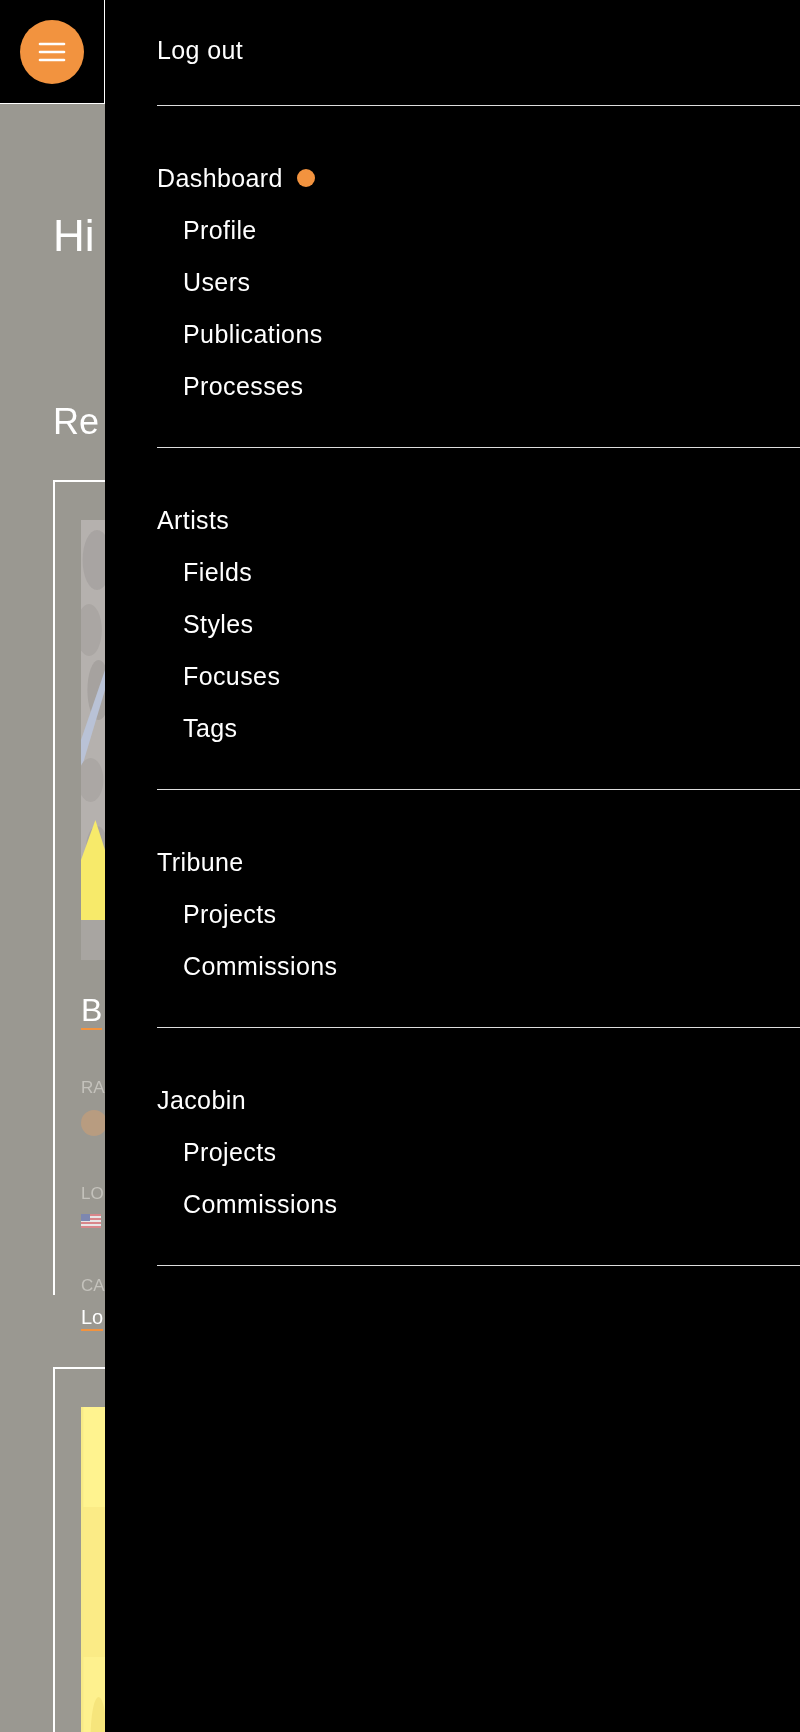 The height and width of the screenshot is (1732, 800). Describe the element at coordinates (52, 51) in the screenshot. I see `menu-icon` at that location.